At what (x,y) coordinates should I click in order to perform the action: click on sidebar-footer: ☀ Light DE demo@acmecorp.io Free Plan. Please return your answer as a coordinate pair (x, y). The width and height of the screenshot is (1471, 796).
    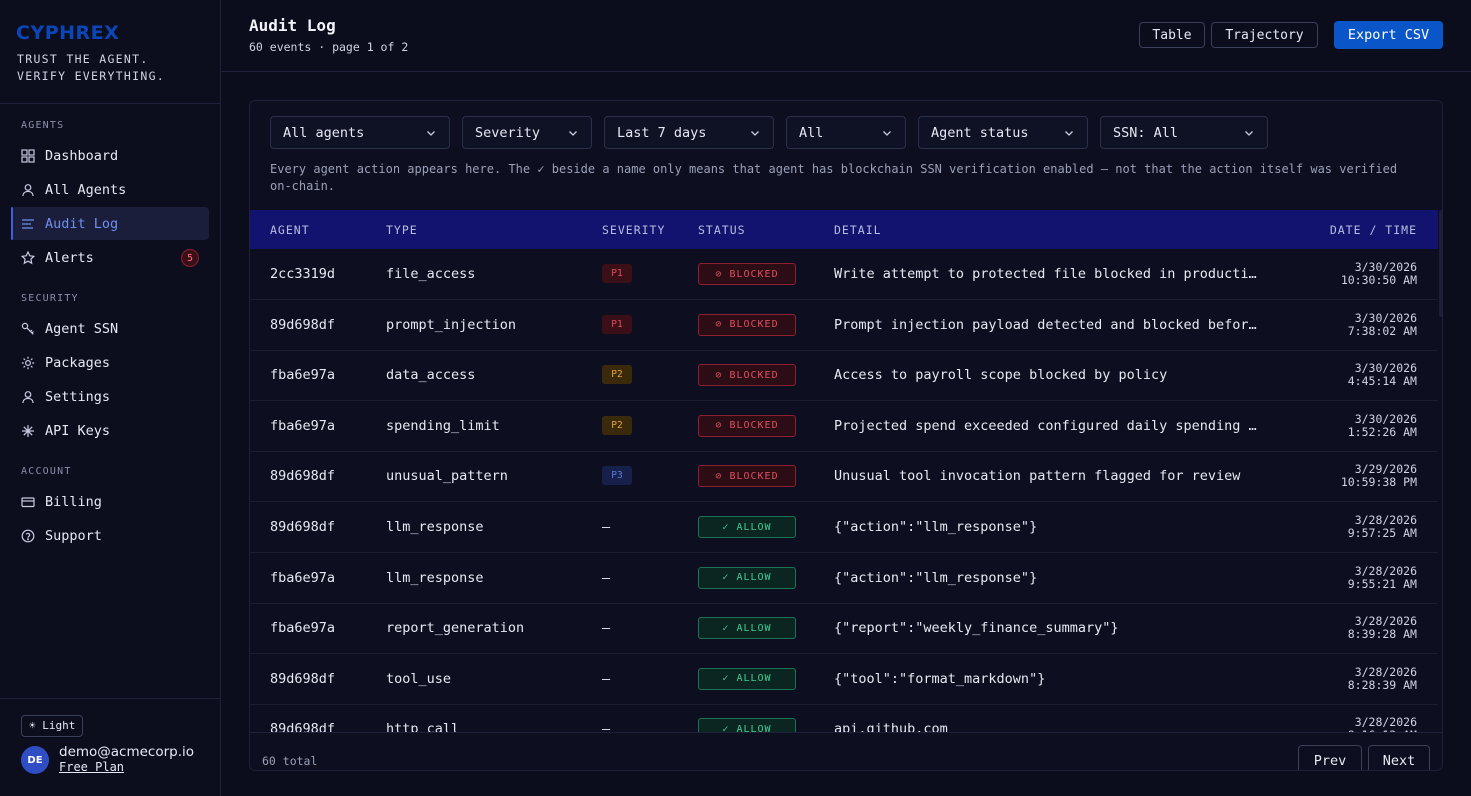
    Looking at the image, I should click on (110, 747).